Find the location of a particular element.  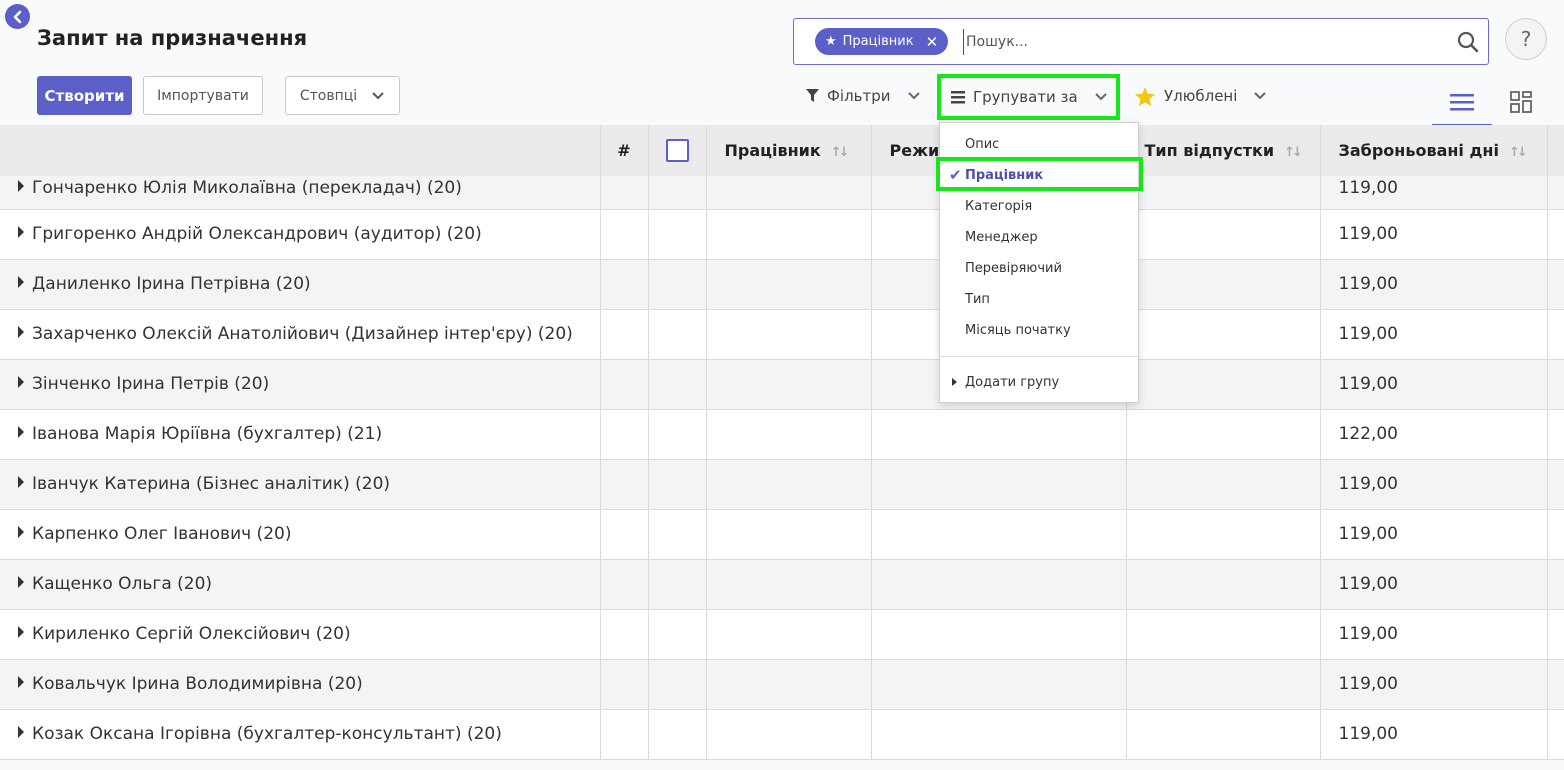

table-row: Зінченко Ірина Петрів (20) 119,00 is located at coordinates (782, 384).